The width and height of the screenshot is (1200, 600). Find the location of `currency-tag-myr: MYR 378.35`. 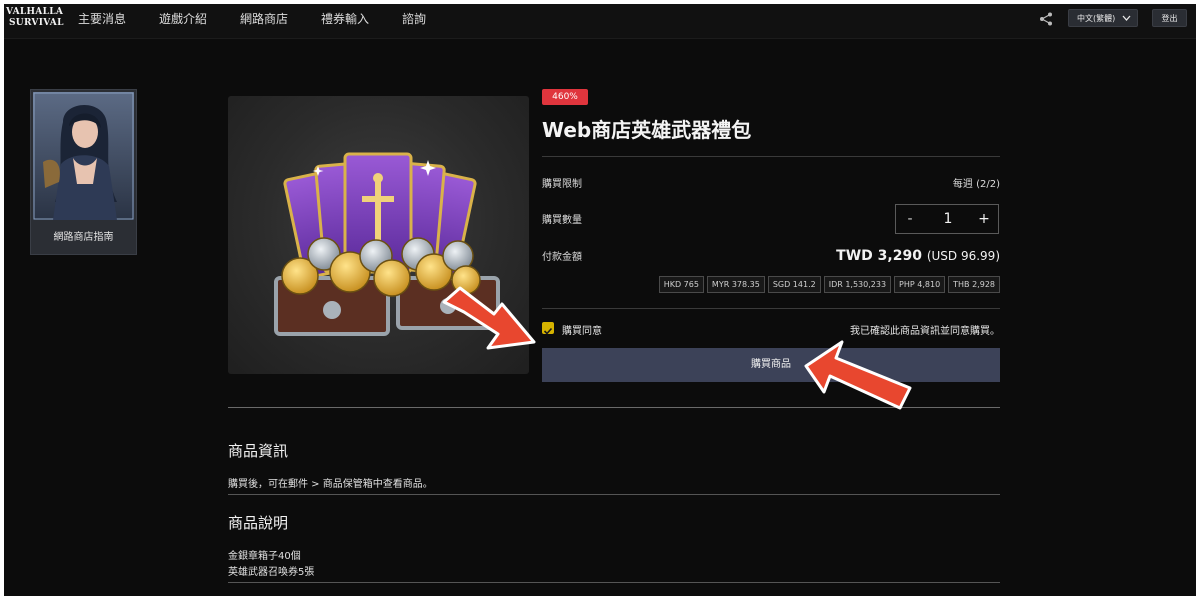

currency-tag-myr: MYR 378.35 is located at coordinates (735, 284).